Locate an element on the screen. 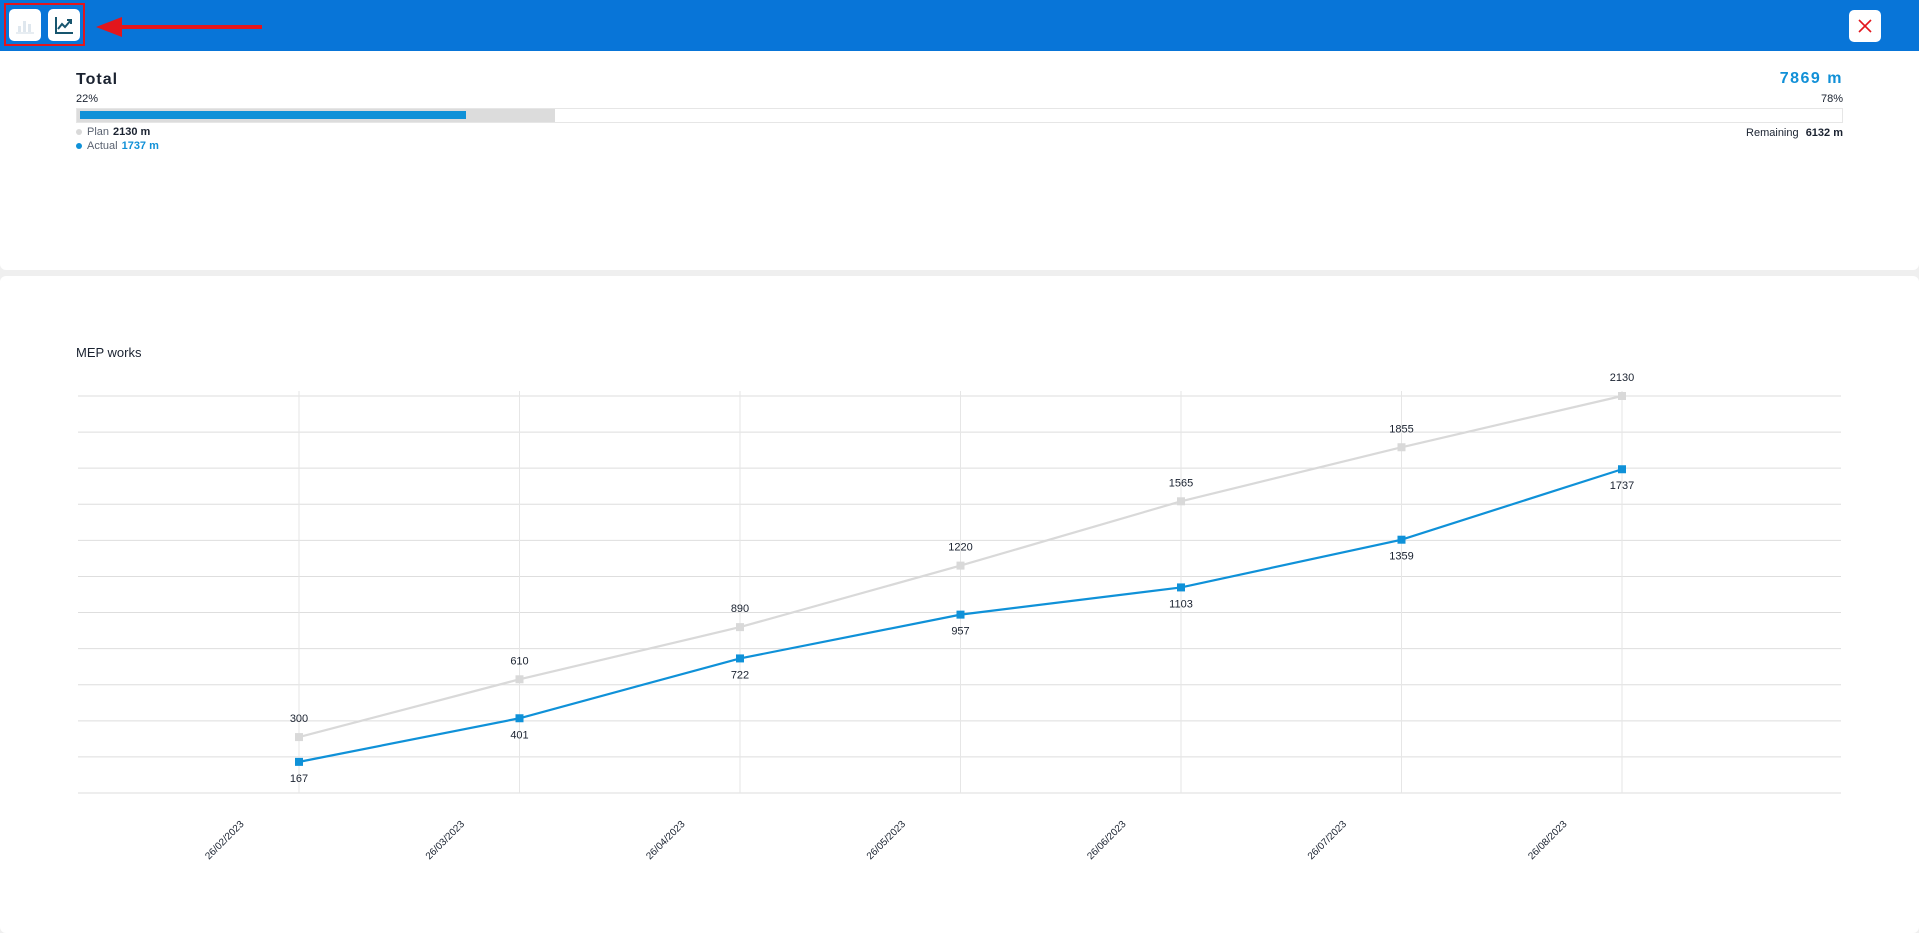 This screenshot has height=933, width=1919. progress-bar is located at coordinates (959, 115).